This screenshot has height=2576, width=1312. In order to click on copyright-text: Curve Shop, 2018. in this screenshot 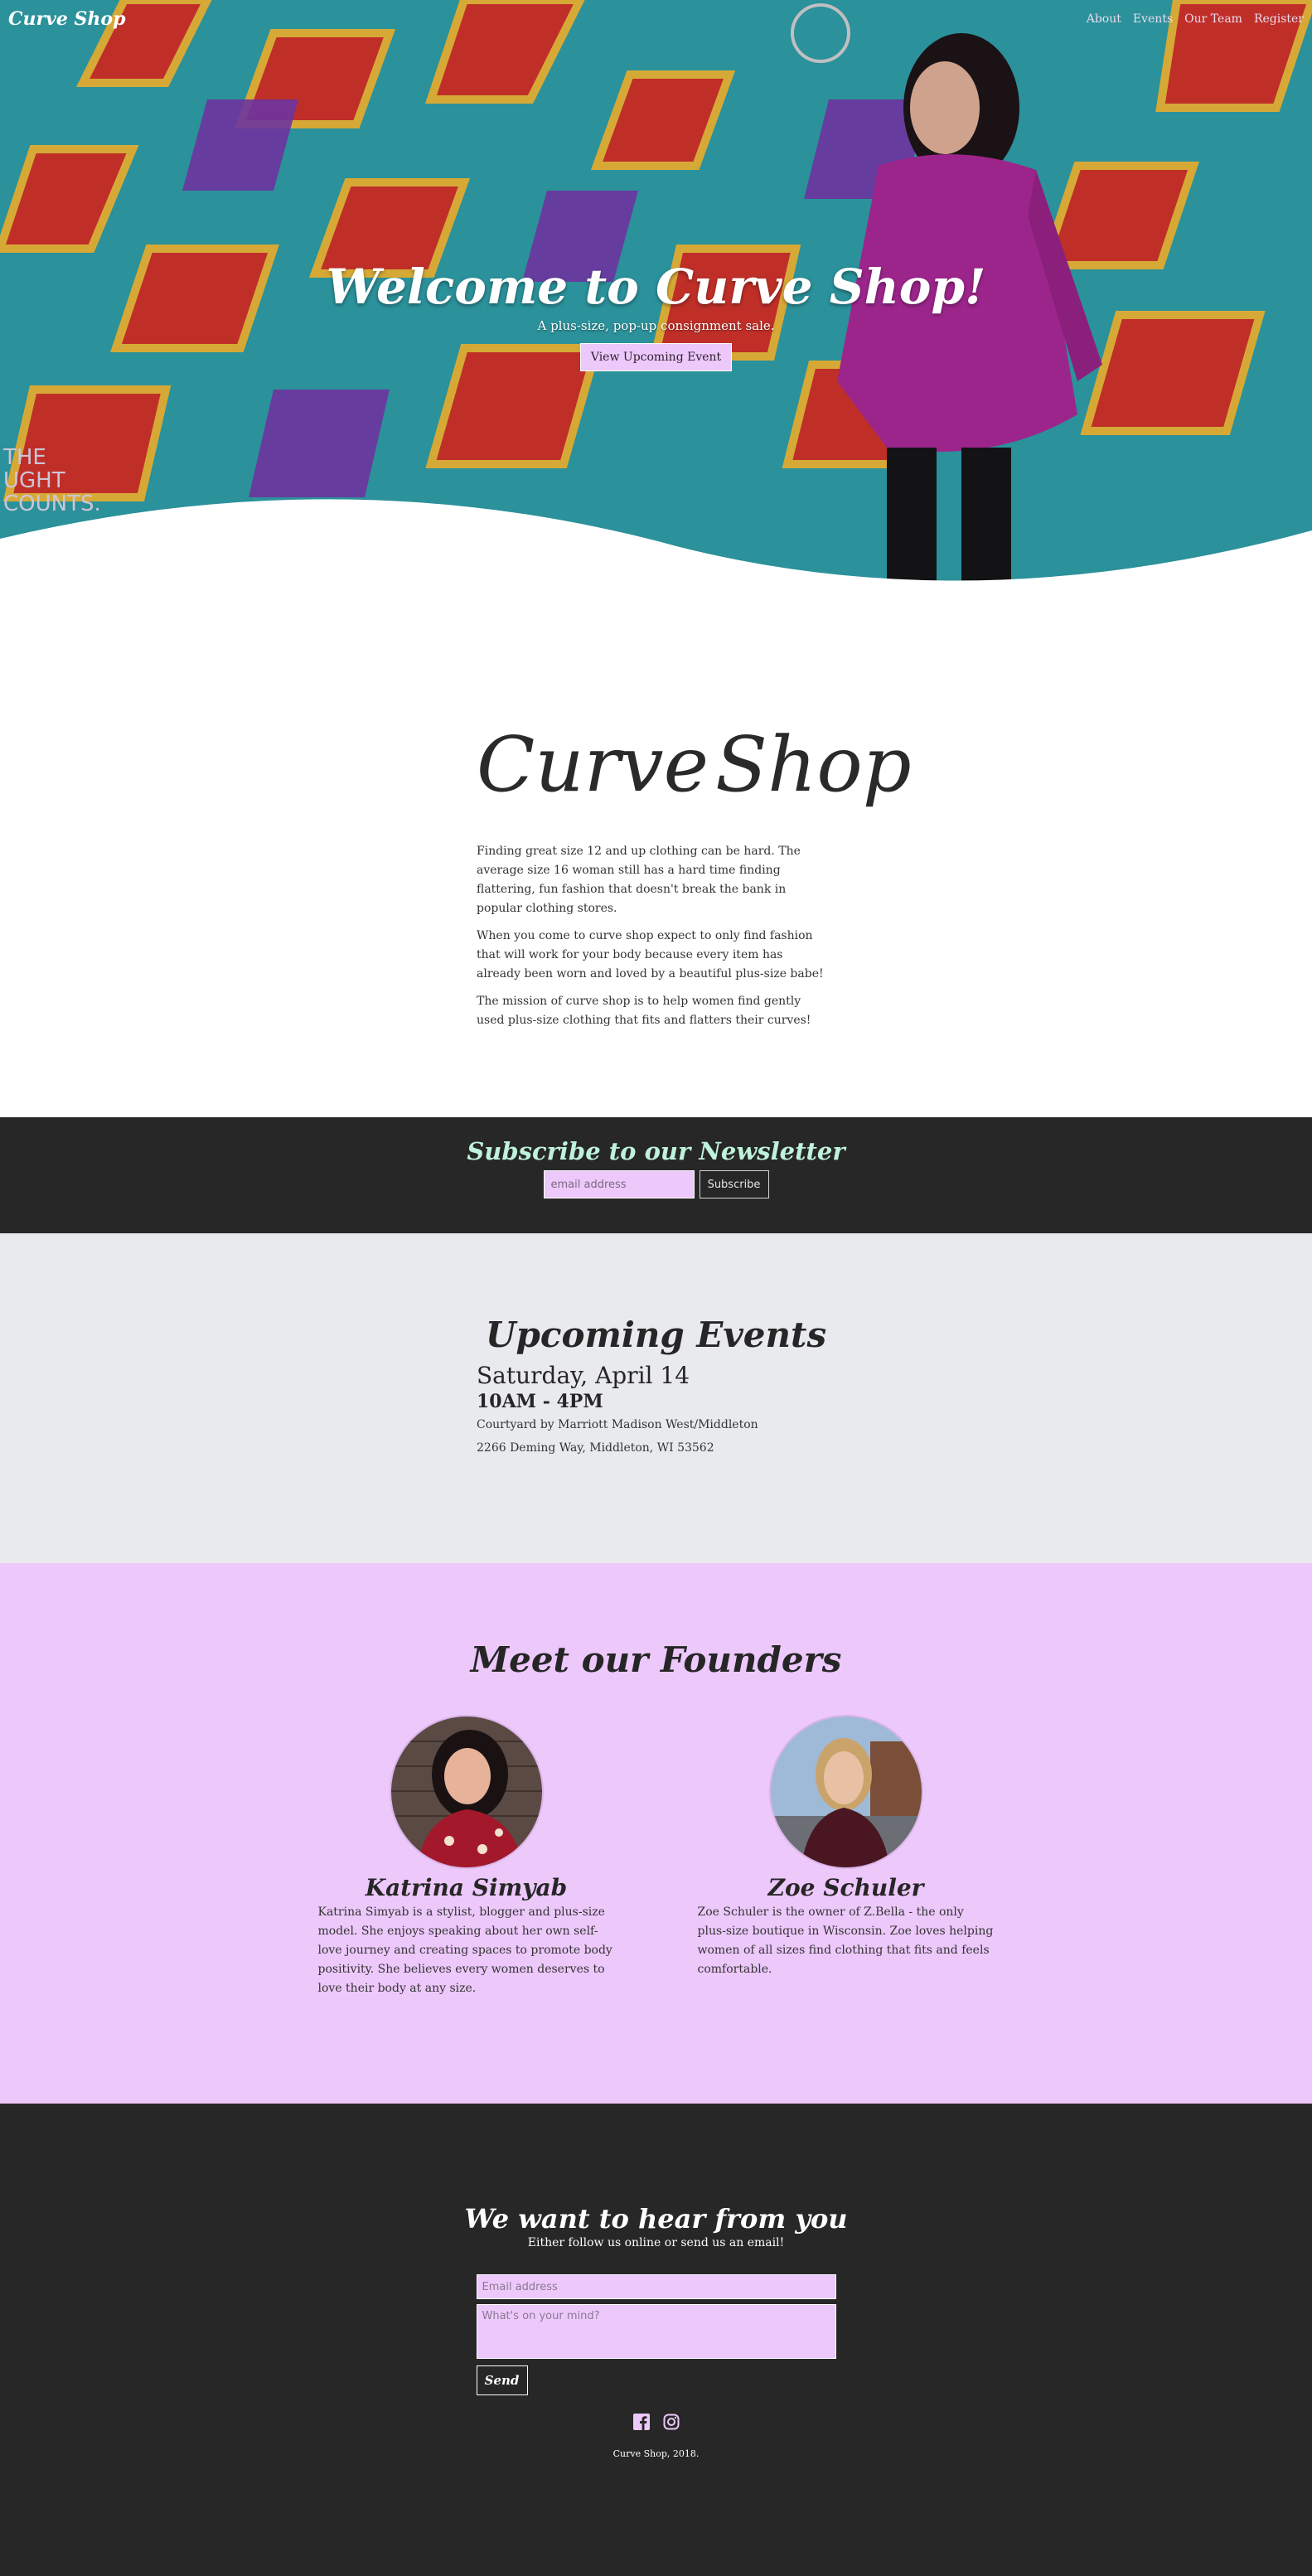, I will do `click(656, 2453)`.